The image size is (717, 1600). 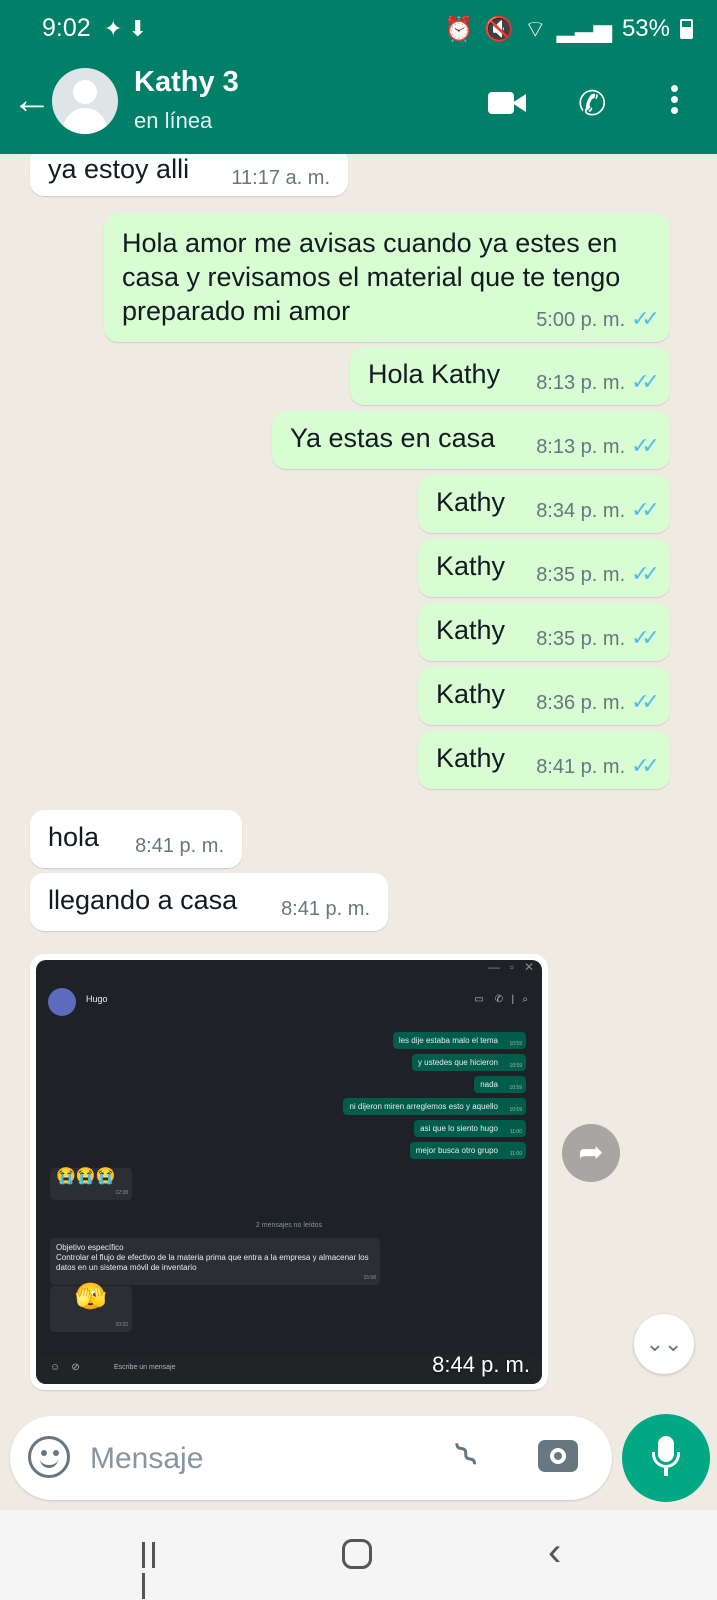 I want to click on embedded-emoji-icon: ☺ ⊘, so click(x=65, y=1367).